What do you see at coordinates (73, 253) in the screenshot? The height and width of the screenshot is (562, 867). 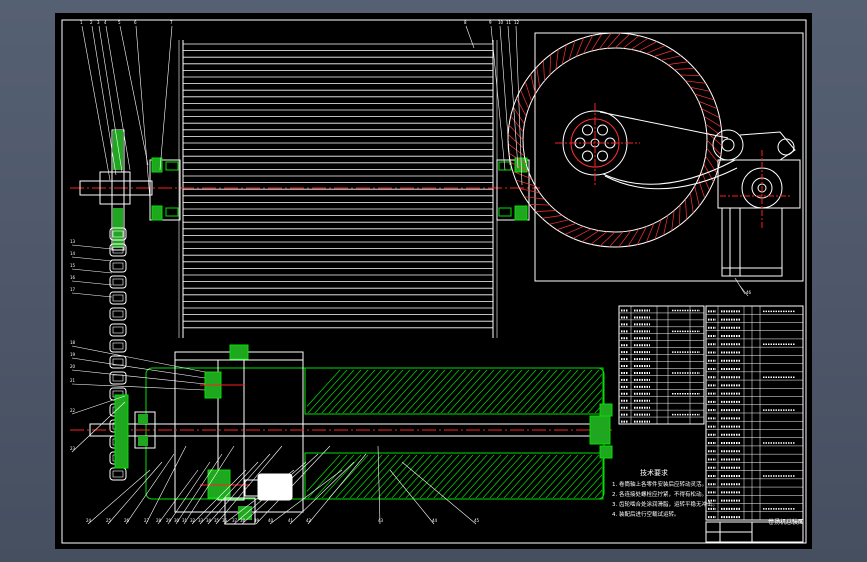 I see `callout-chain: 14` at bounding box center [73, 253].